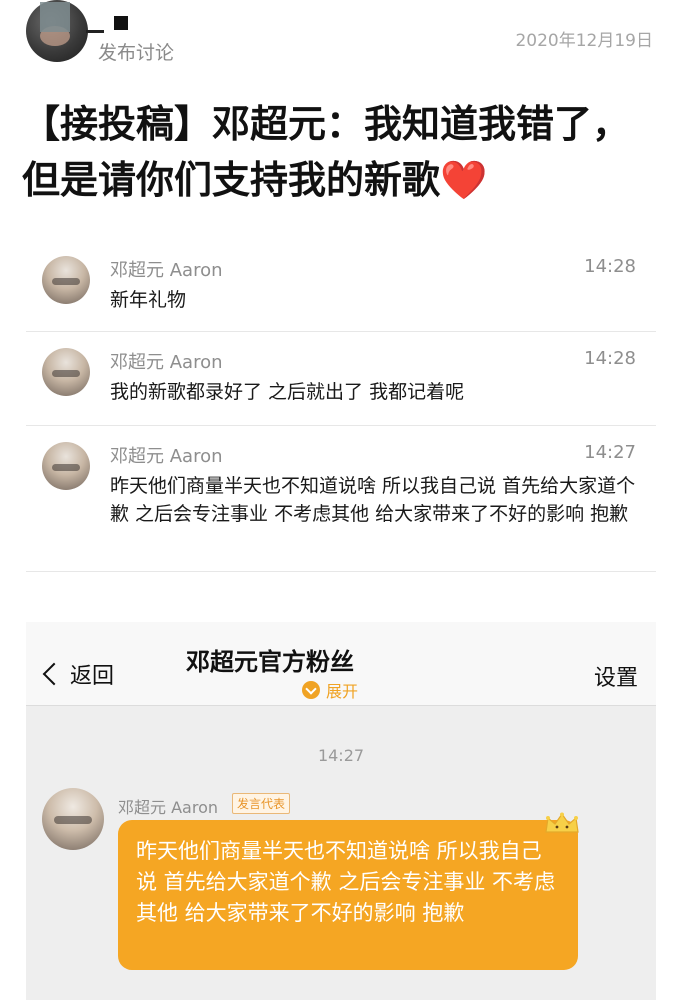 The height and width of the screenshot is (1000, 679). Describe the element at coordinates (342, 691) in the screenshot. I see `expand-label: 展开` at that location.